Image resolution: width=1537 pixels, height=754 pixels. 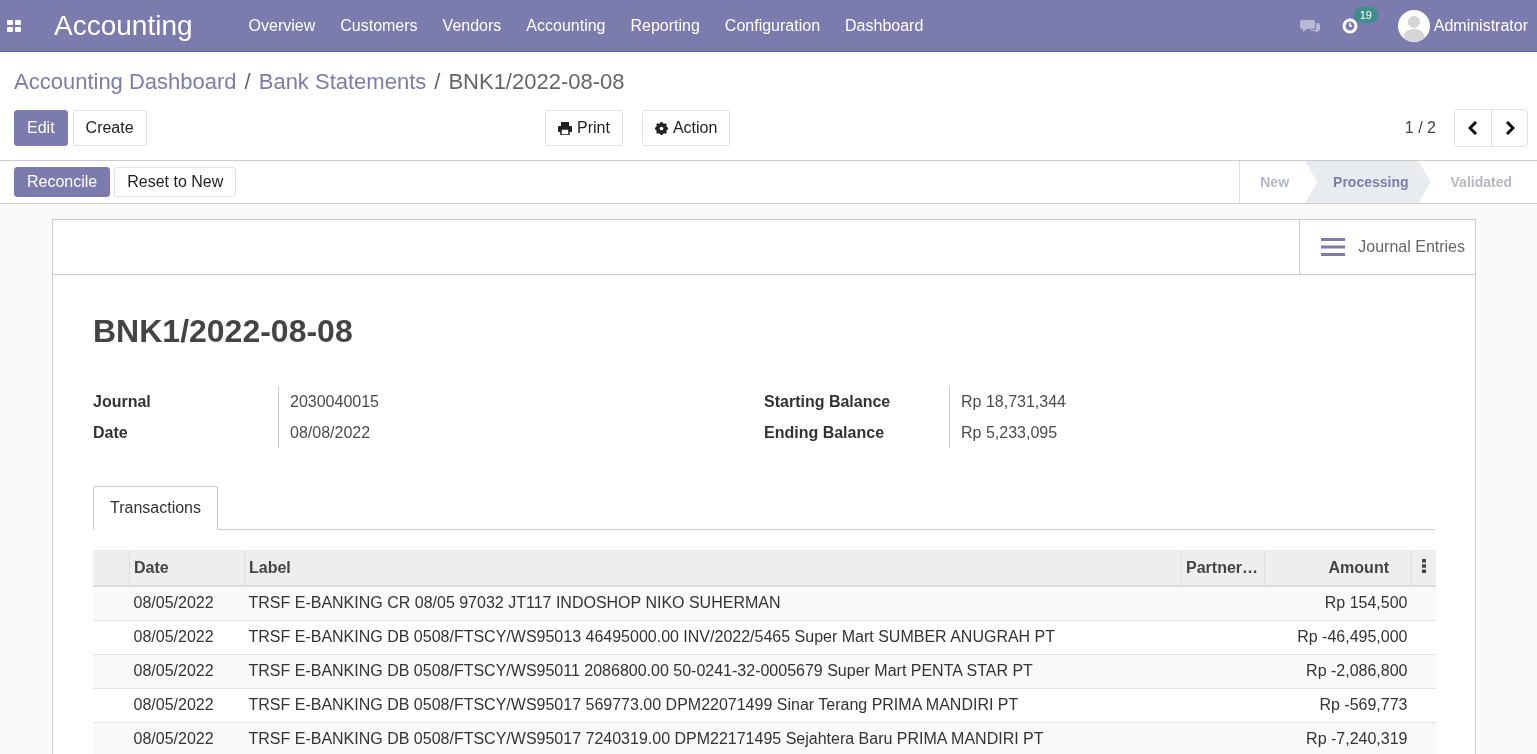 I want to click on menu-item: Reporting, so click(x=665, y=25).